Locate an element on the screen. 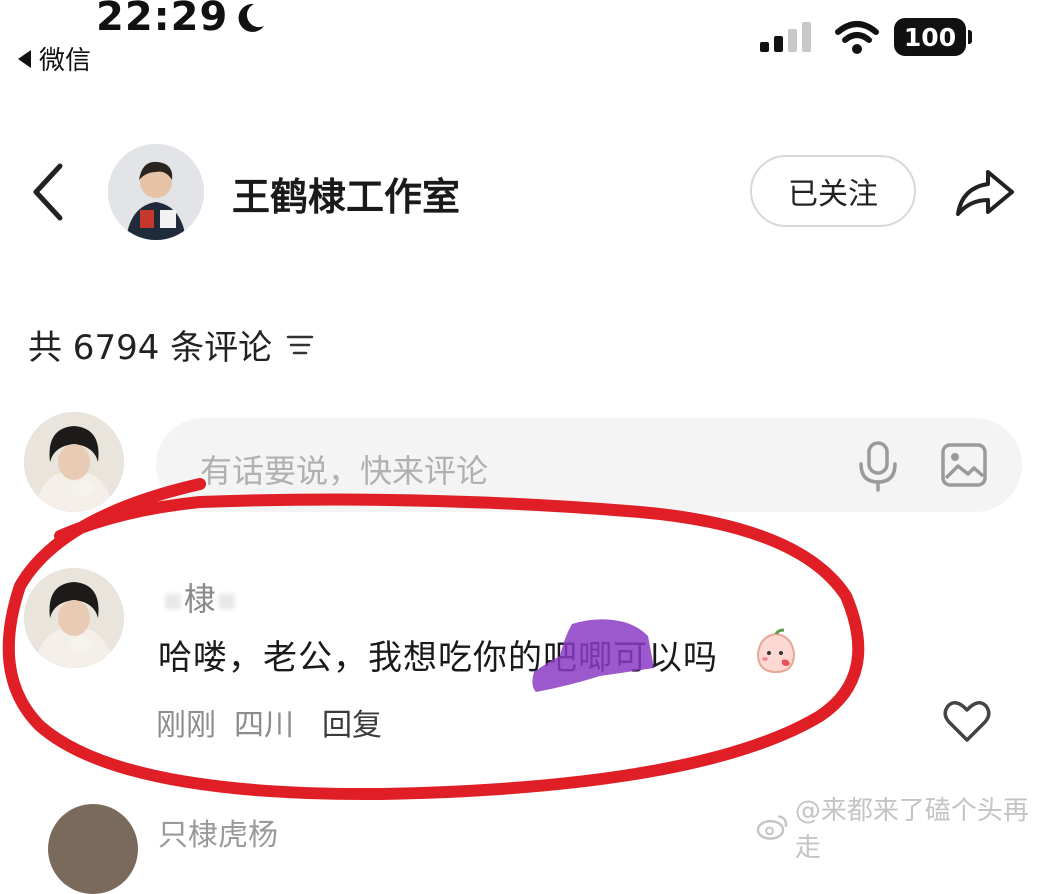 The width and height of the screenshot is (1046, 894). back-to-wechat: 微信 is located at coordinates (54, 58).